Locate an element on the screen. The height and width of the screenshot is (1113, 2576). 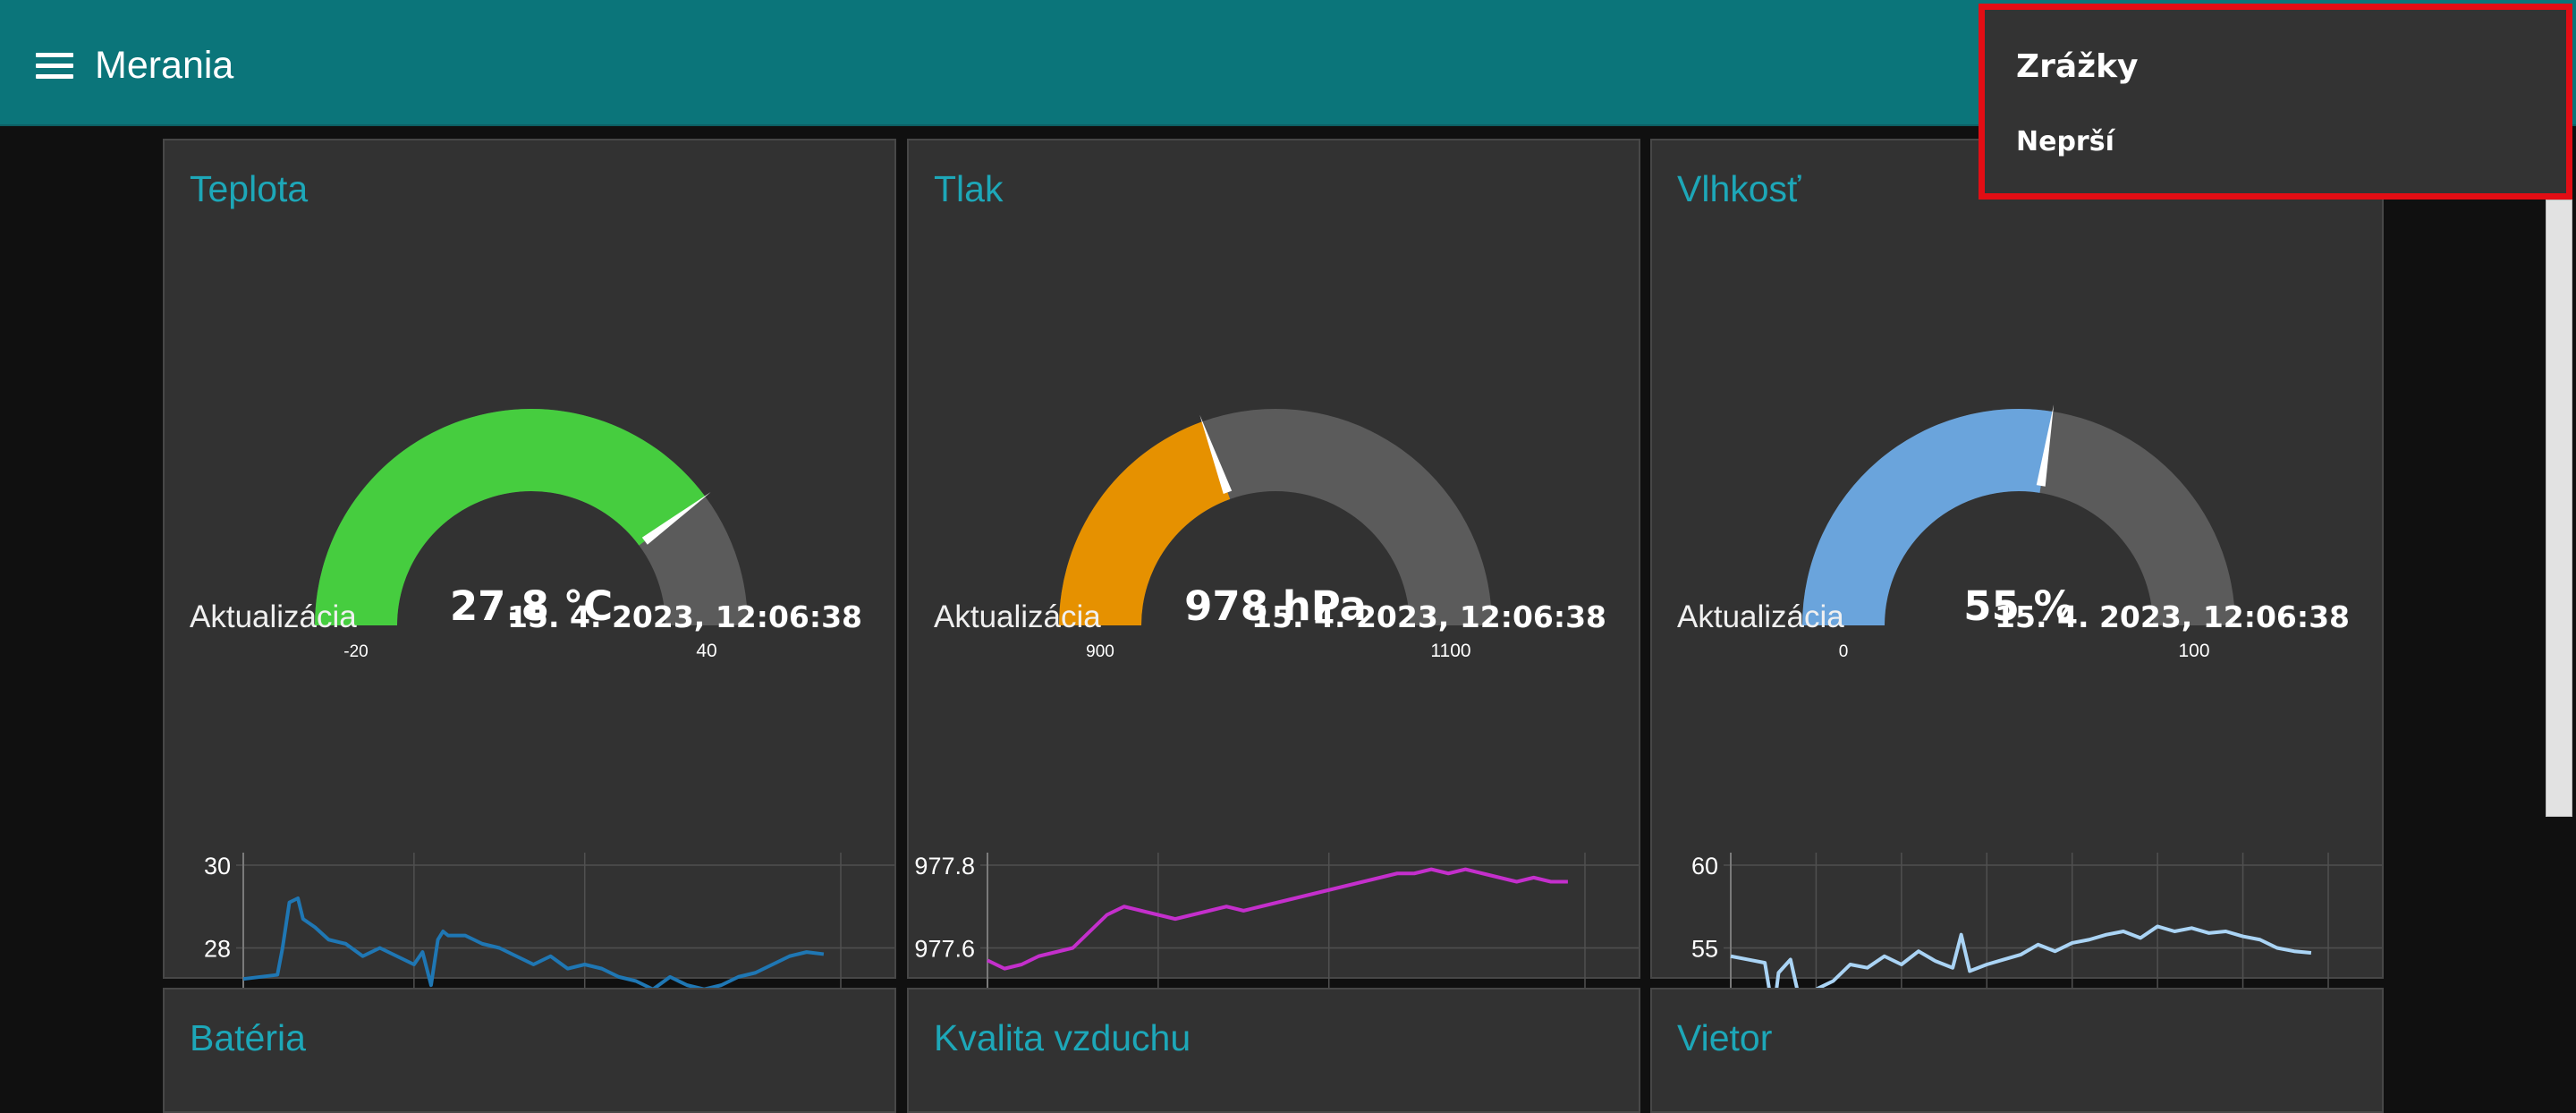
gauge-max-label: 1100 is located at coordinates (1450, 651).